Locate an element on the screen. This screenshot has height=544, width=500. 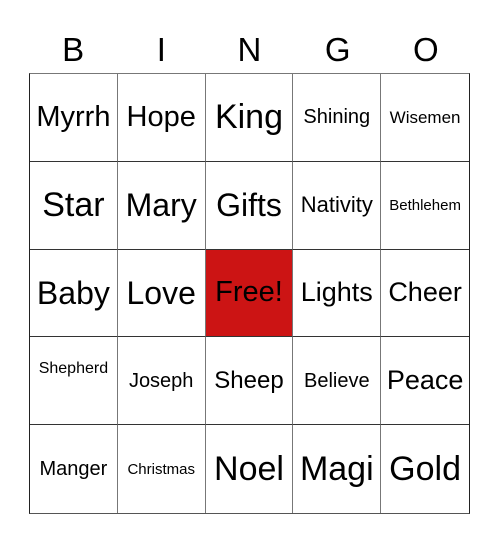
bingo-cell: Peace is located at coordinates (425, 381).